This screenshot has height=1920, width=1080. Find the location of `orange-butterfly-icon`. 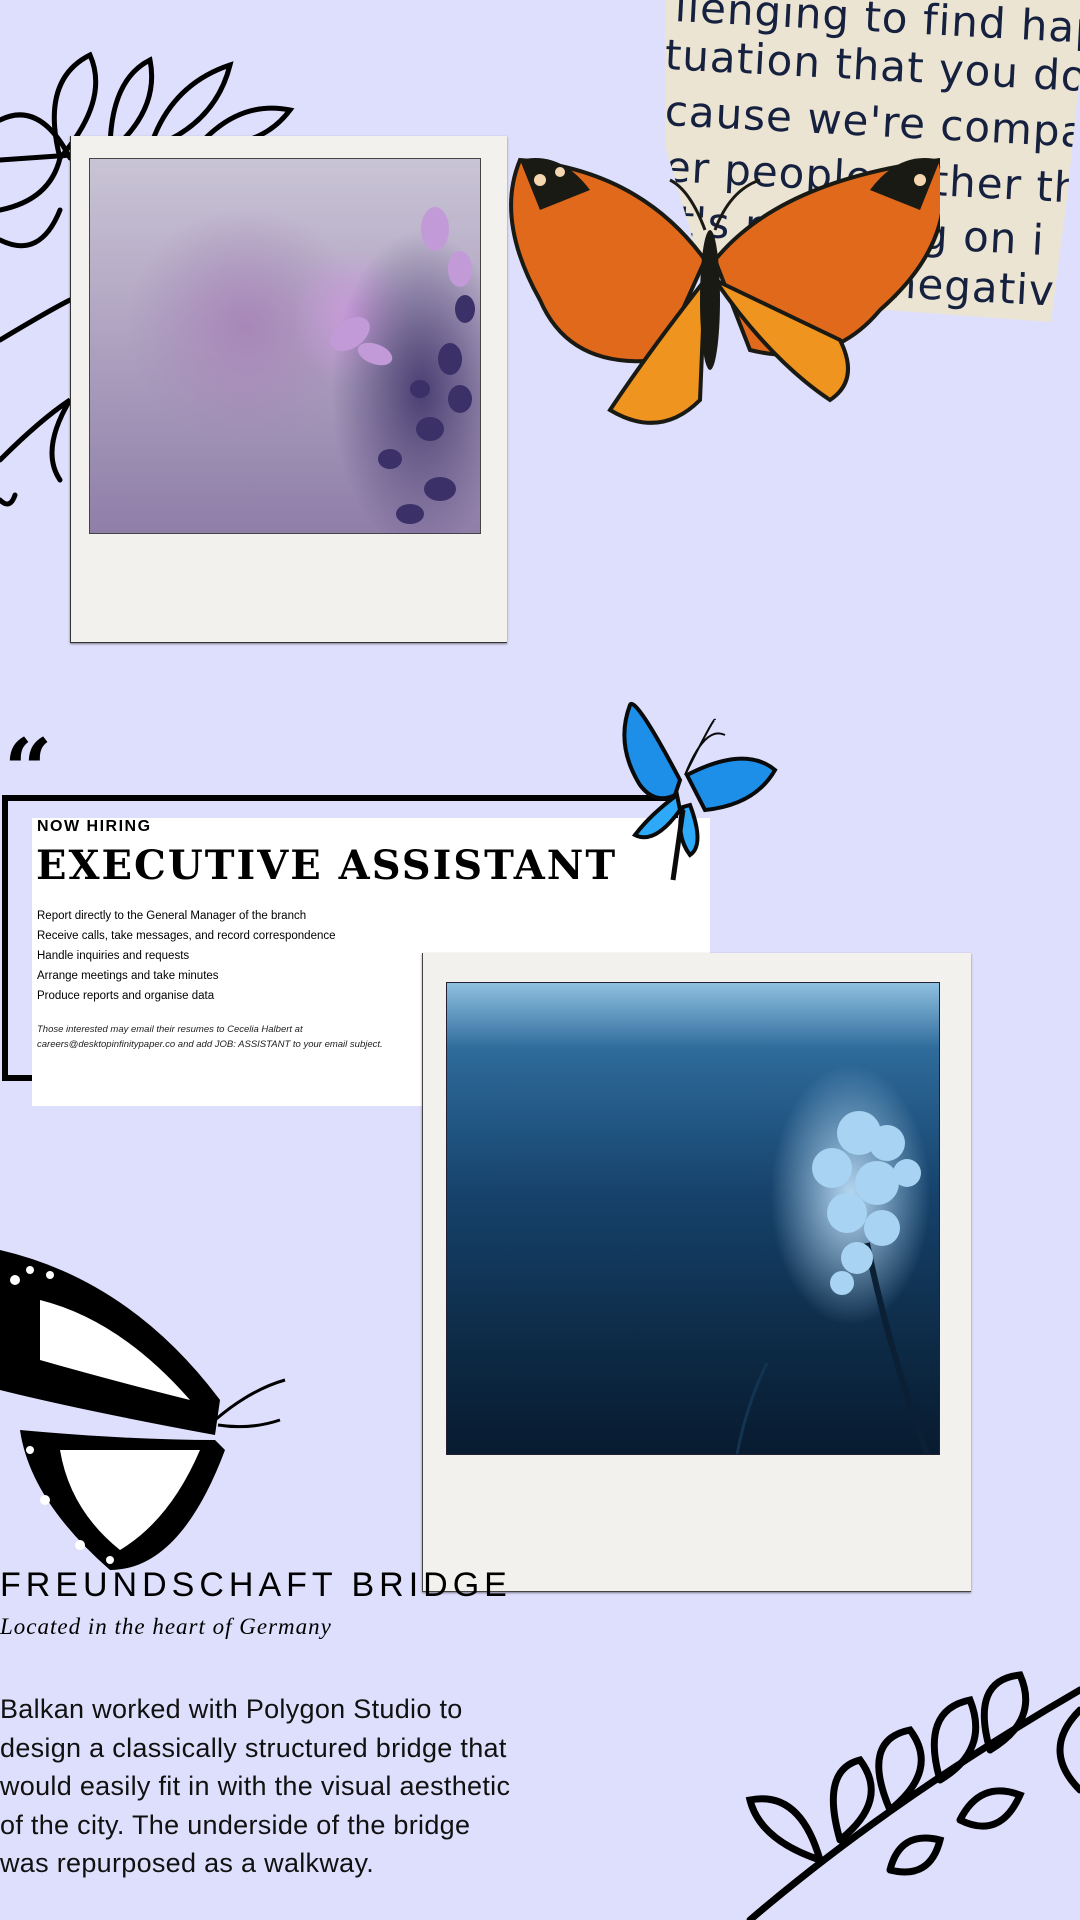

orange-butterfly-icon is located at coordinates (724, 291).